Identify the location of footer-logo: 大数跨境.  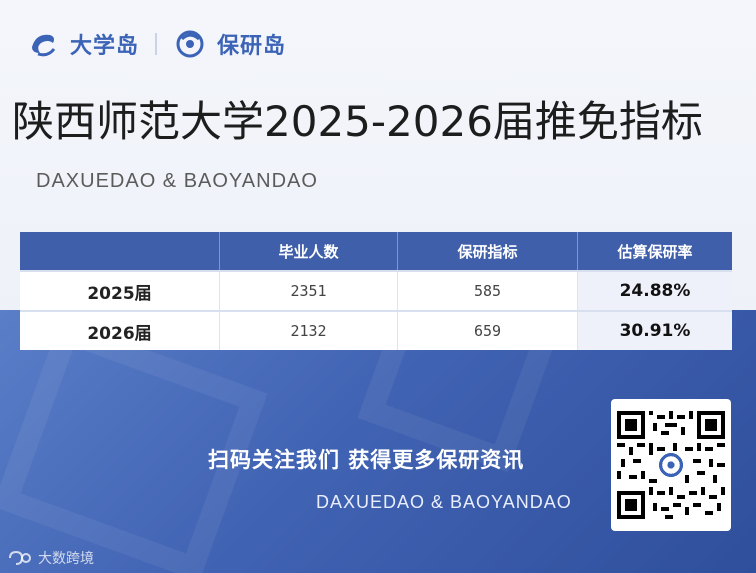
(51, 558).